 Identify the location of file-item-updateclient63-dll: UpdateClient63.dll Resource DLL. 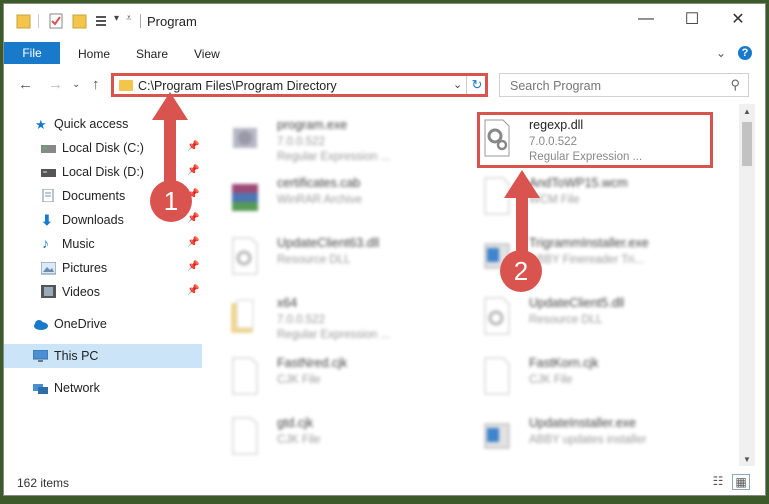
(329, 258).